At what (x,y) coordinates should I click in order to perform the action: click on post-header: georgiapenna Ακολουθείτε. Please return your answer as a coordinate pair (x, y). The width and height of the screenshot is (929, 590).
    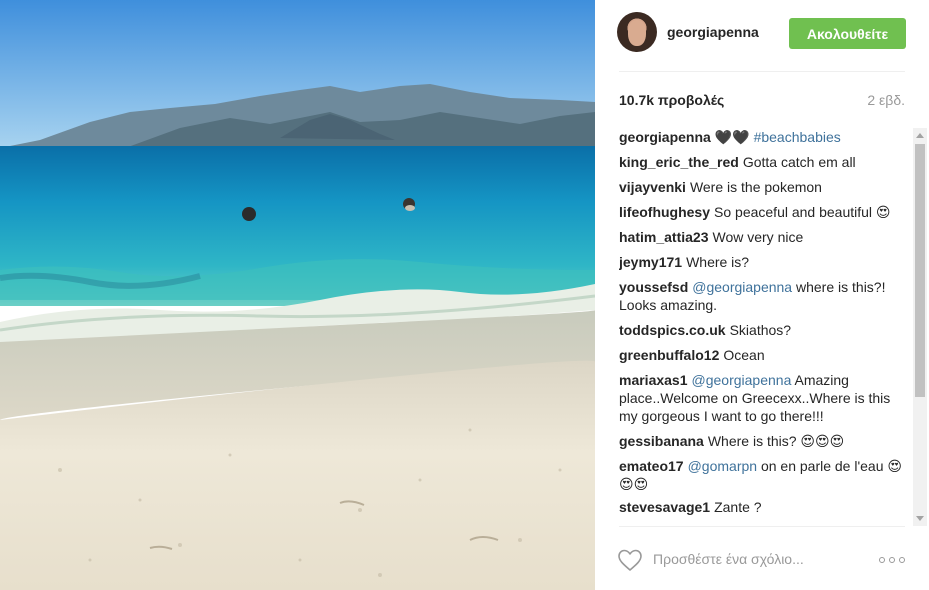
    Looking at the image, I should click on (762, 36).